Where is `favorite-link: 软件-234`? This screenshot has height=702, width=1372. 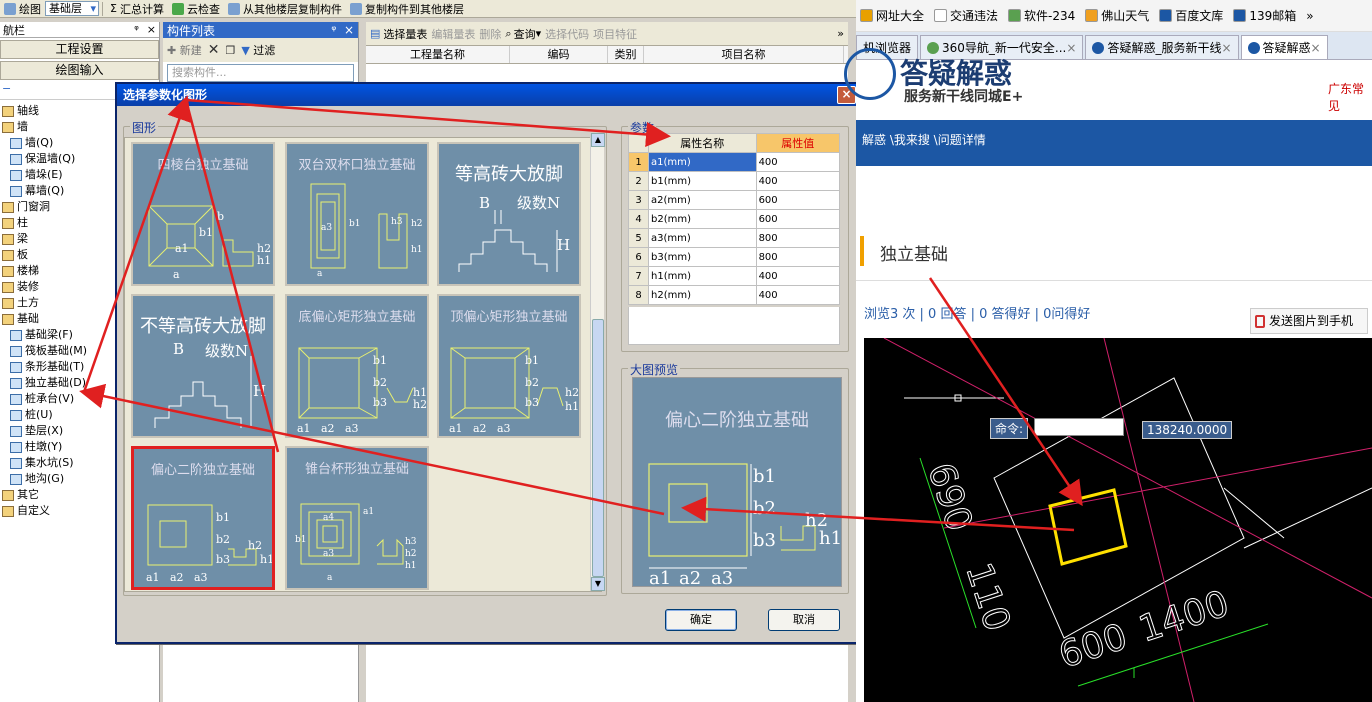
favorite-link: 软件-234 is located at coordinates (1041, 15).